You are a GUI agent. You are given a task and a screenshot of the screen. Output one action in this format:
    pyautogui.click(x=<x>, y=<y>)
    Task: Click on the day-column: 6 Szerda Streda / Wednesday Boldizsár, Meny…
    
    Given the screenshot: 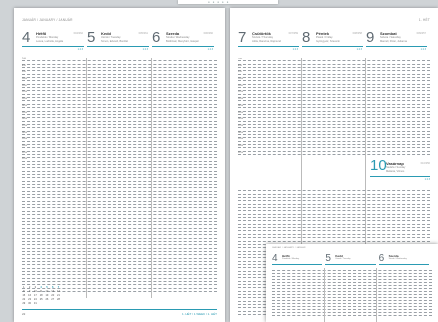 What is the action you would take?
    pyautogui.click(x=184, y=42)
    